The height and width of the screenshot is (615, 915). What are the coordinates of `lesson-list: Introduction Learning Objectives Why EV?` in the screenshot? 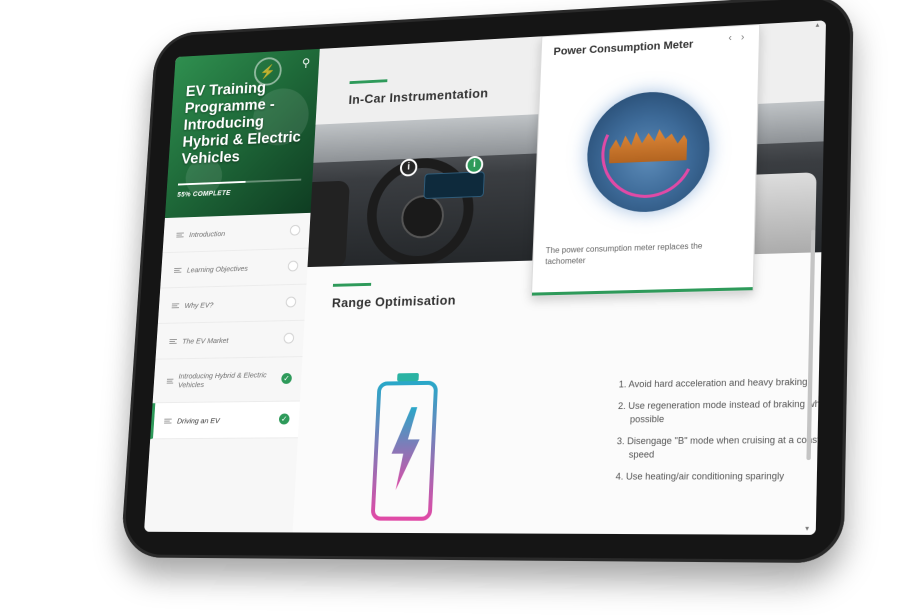 It's located at (230, 326).